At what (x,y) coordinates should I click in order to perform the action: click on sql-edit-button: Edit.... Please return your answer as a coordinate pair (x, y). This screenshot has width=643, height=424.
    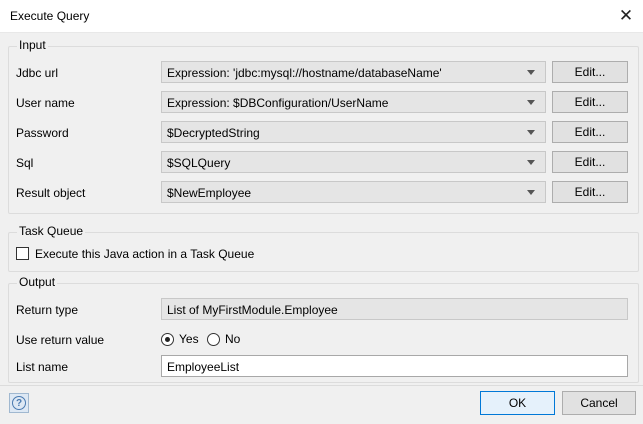
    Looking at the image, I should click on (590, 162).